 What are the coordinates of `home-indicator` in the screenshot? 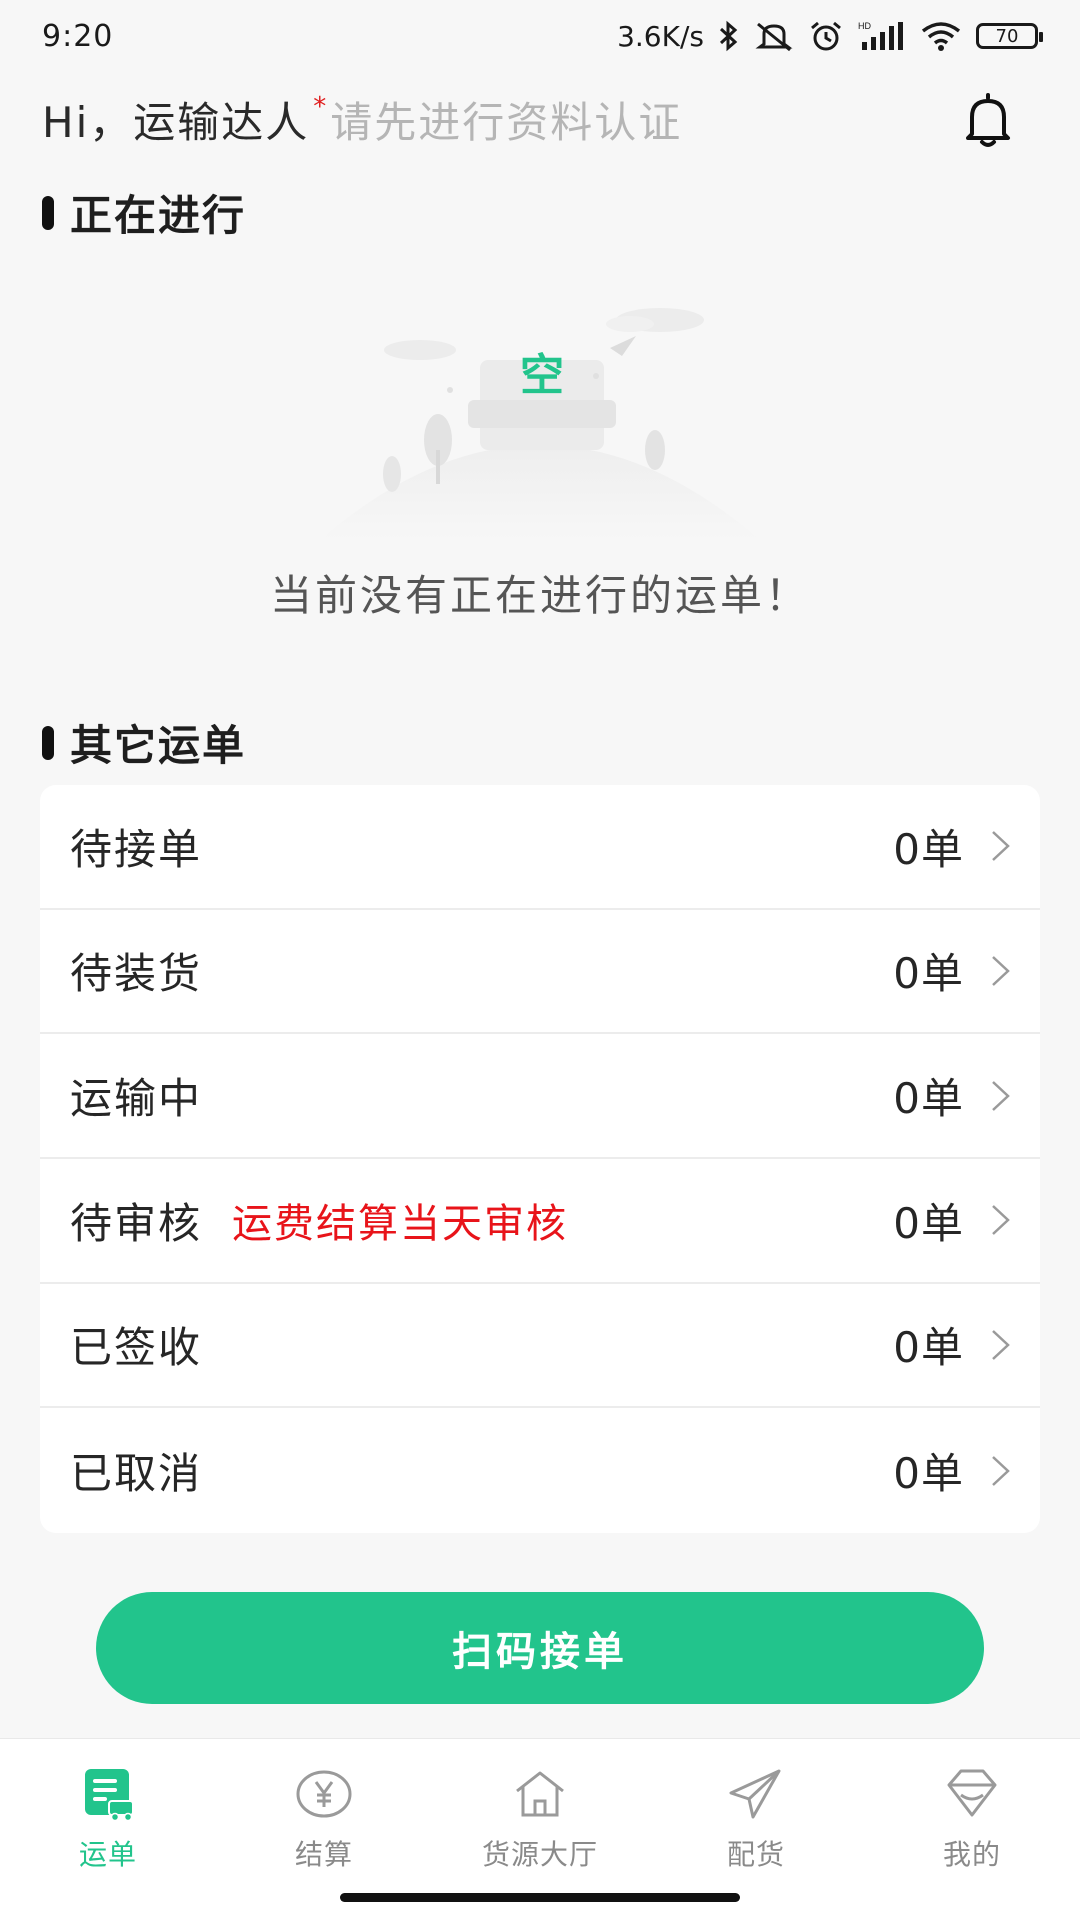 It's located at (540, 1897).